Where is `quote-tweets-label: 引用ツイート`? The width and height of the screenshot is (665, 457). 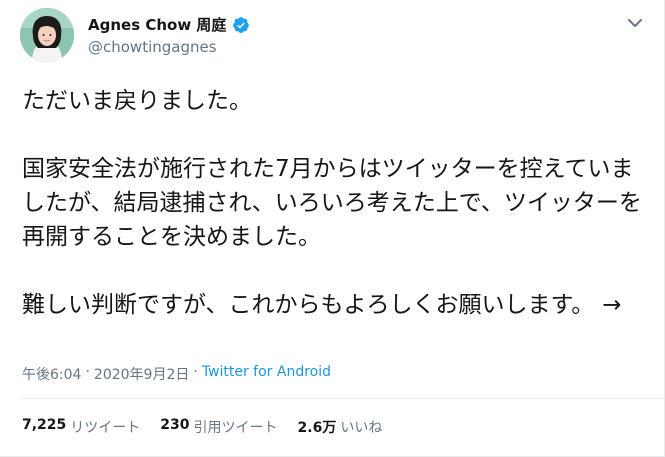
quote-tweets-label: 引用ツイート is located at coordinates (235, 428).